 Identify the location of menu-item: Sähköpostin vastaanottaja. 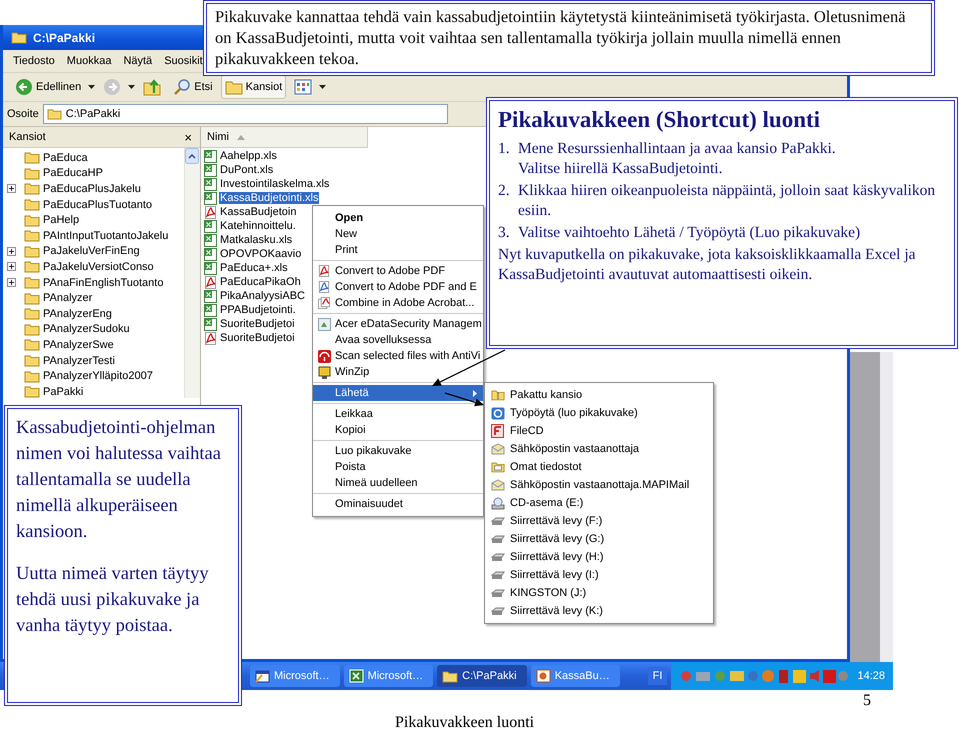
(599, 449).